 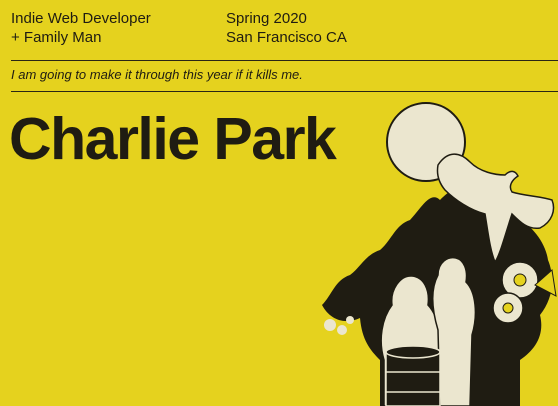 What do you see at coordinates (56, 37) in the screenshot?
I see `role-line-2: + Family Man` at bounding box center [56, 37].